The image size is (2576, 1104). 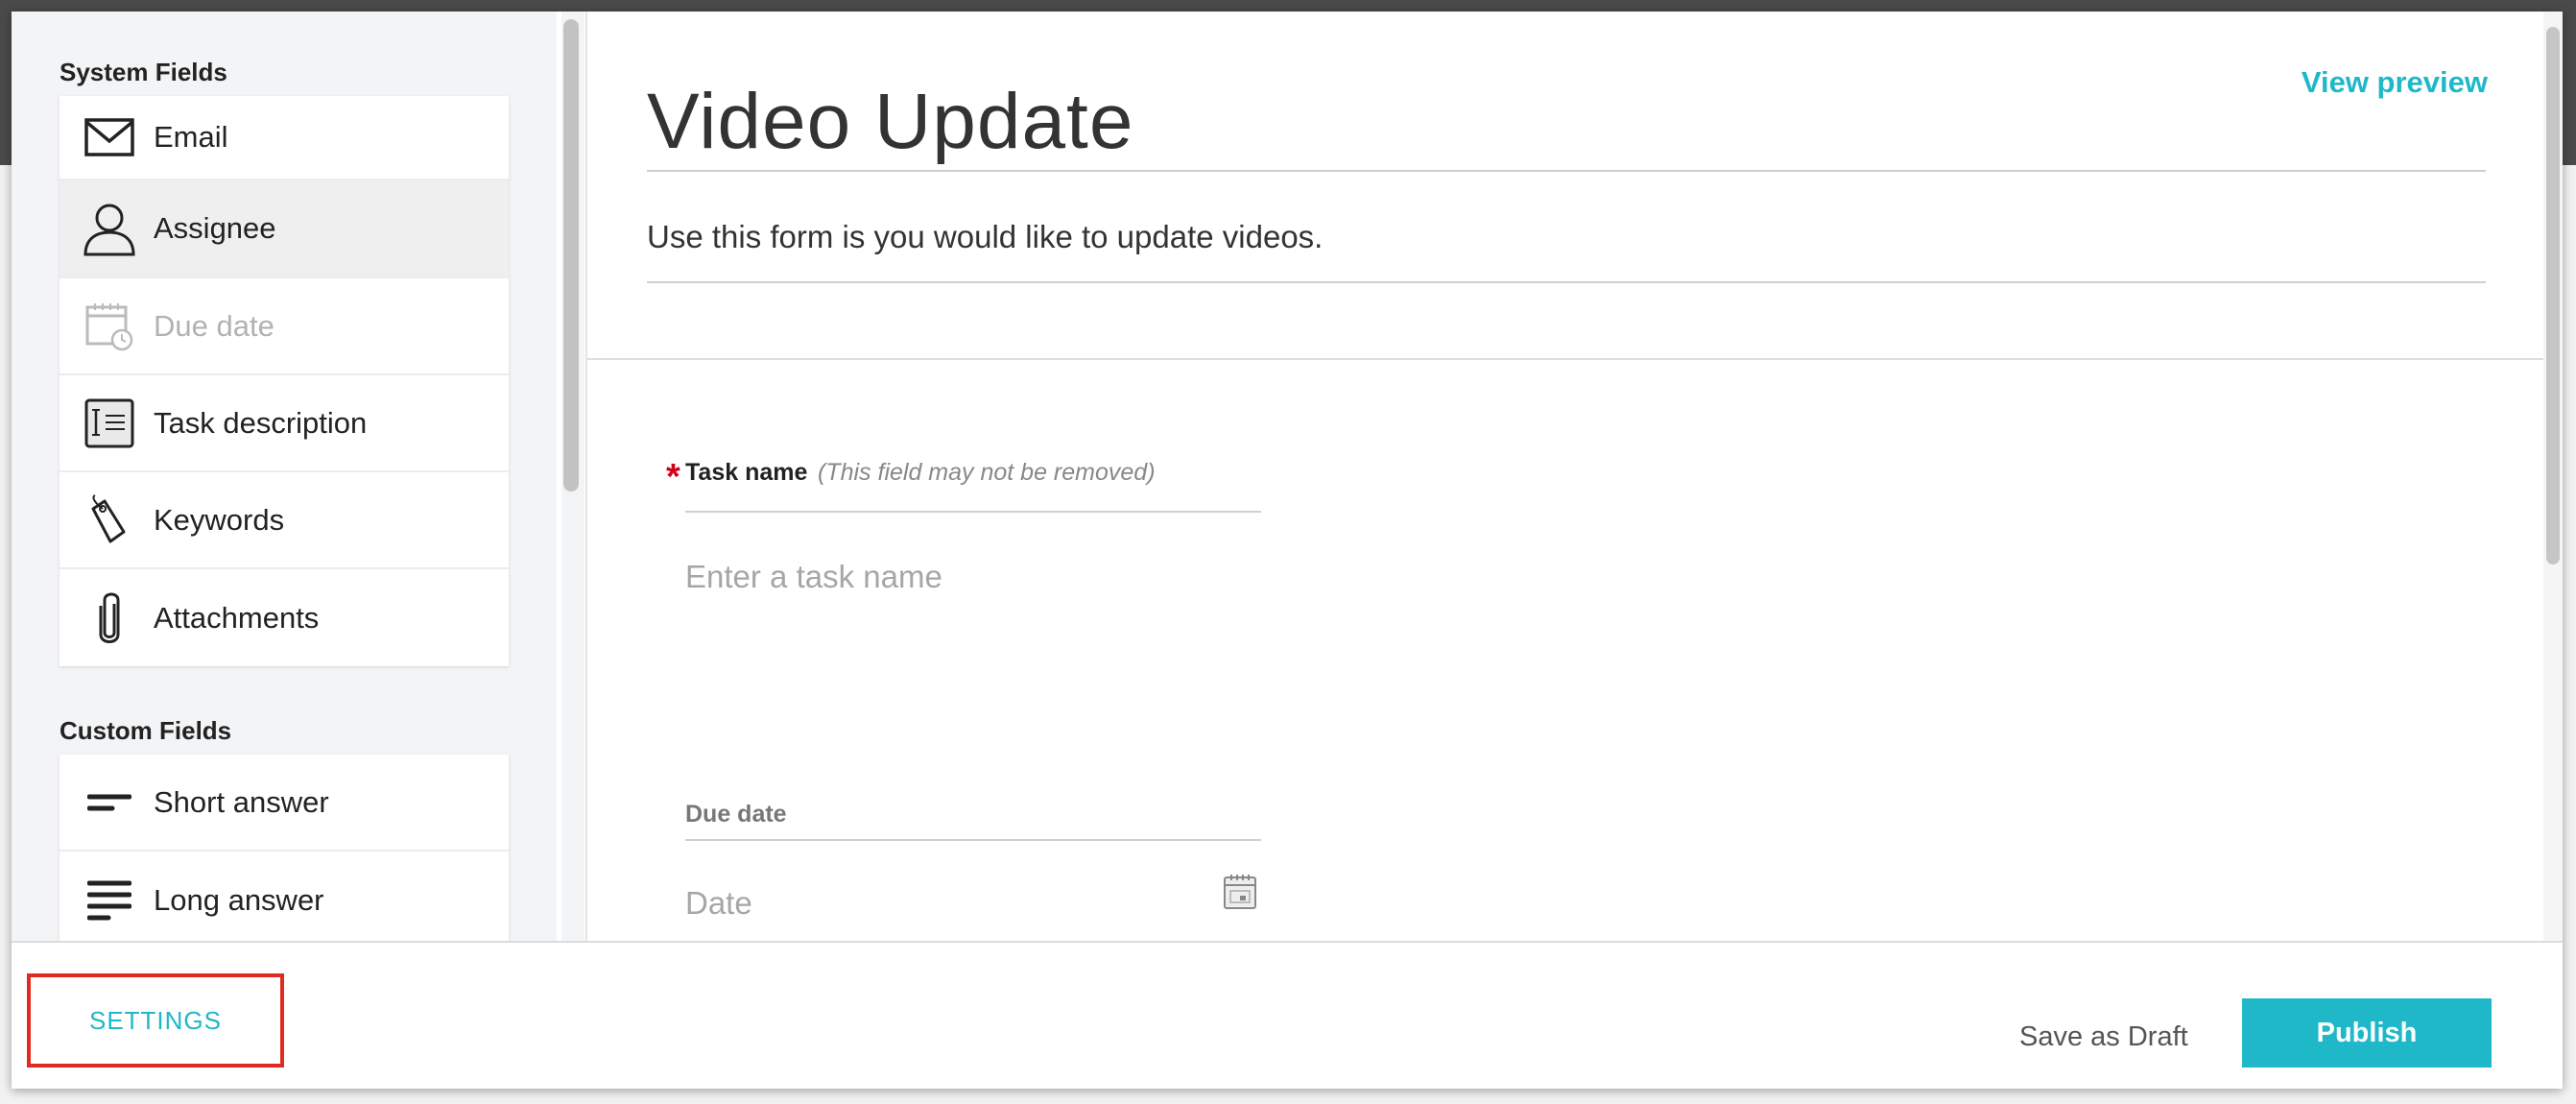 I want to click on view-preview-link: View preview, so click(x=2395, y=82).